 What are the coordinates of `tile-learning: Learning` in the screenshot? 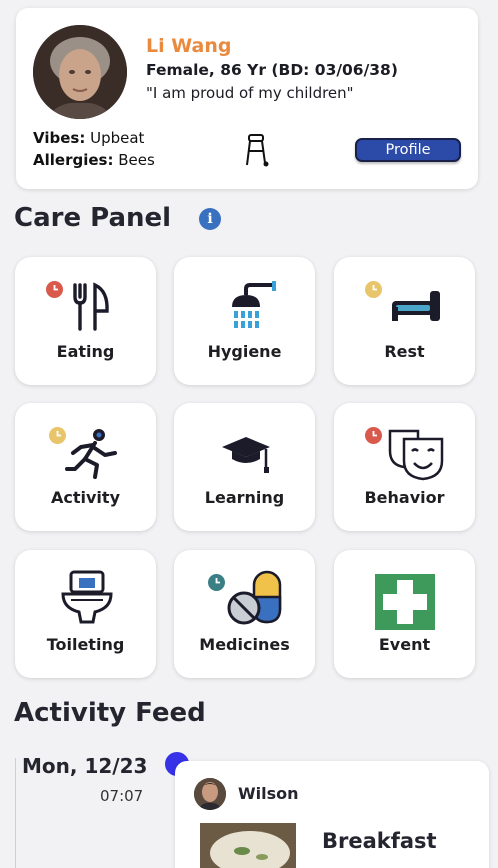 It's located at (244, 467).